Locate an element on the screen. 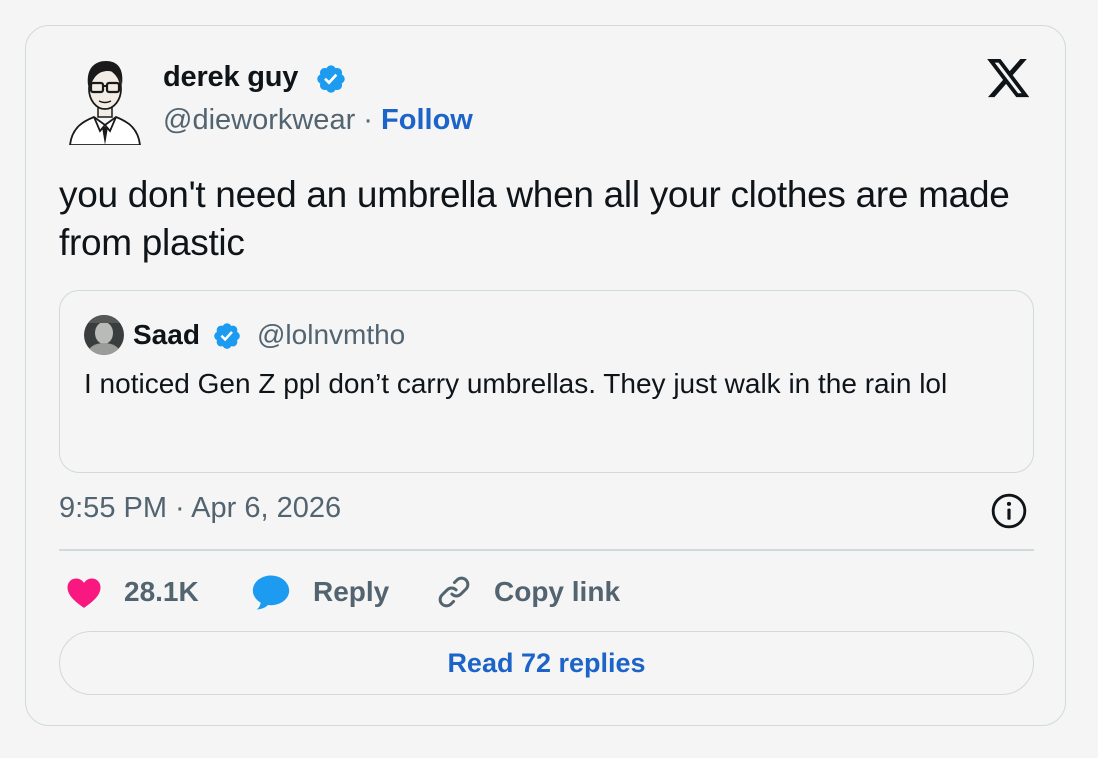 This screenshot has height=758, width=1098. divider is located at coordinates (546, 550).